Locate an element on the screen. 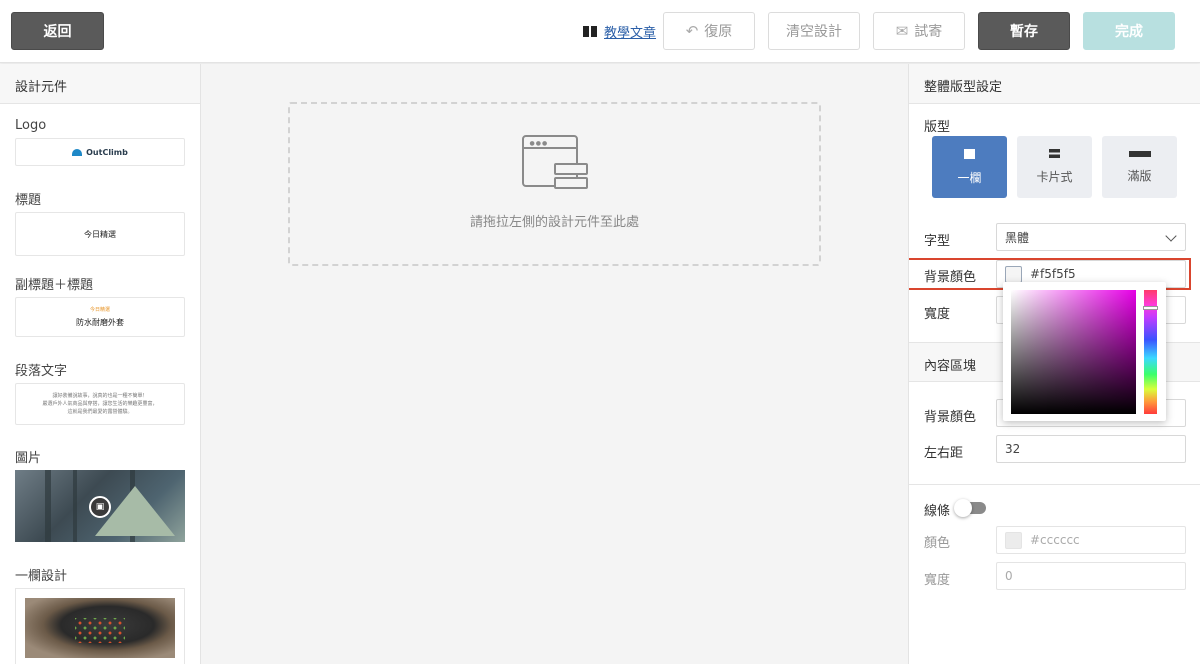 This screenshot has height=664, width=1200. subtitle-preview-main: 防水耐磨外套 is located at coordinates (100, 322).